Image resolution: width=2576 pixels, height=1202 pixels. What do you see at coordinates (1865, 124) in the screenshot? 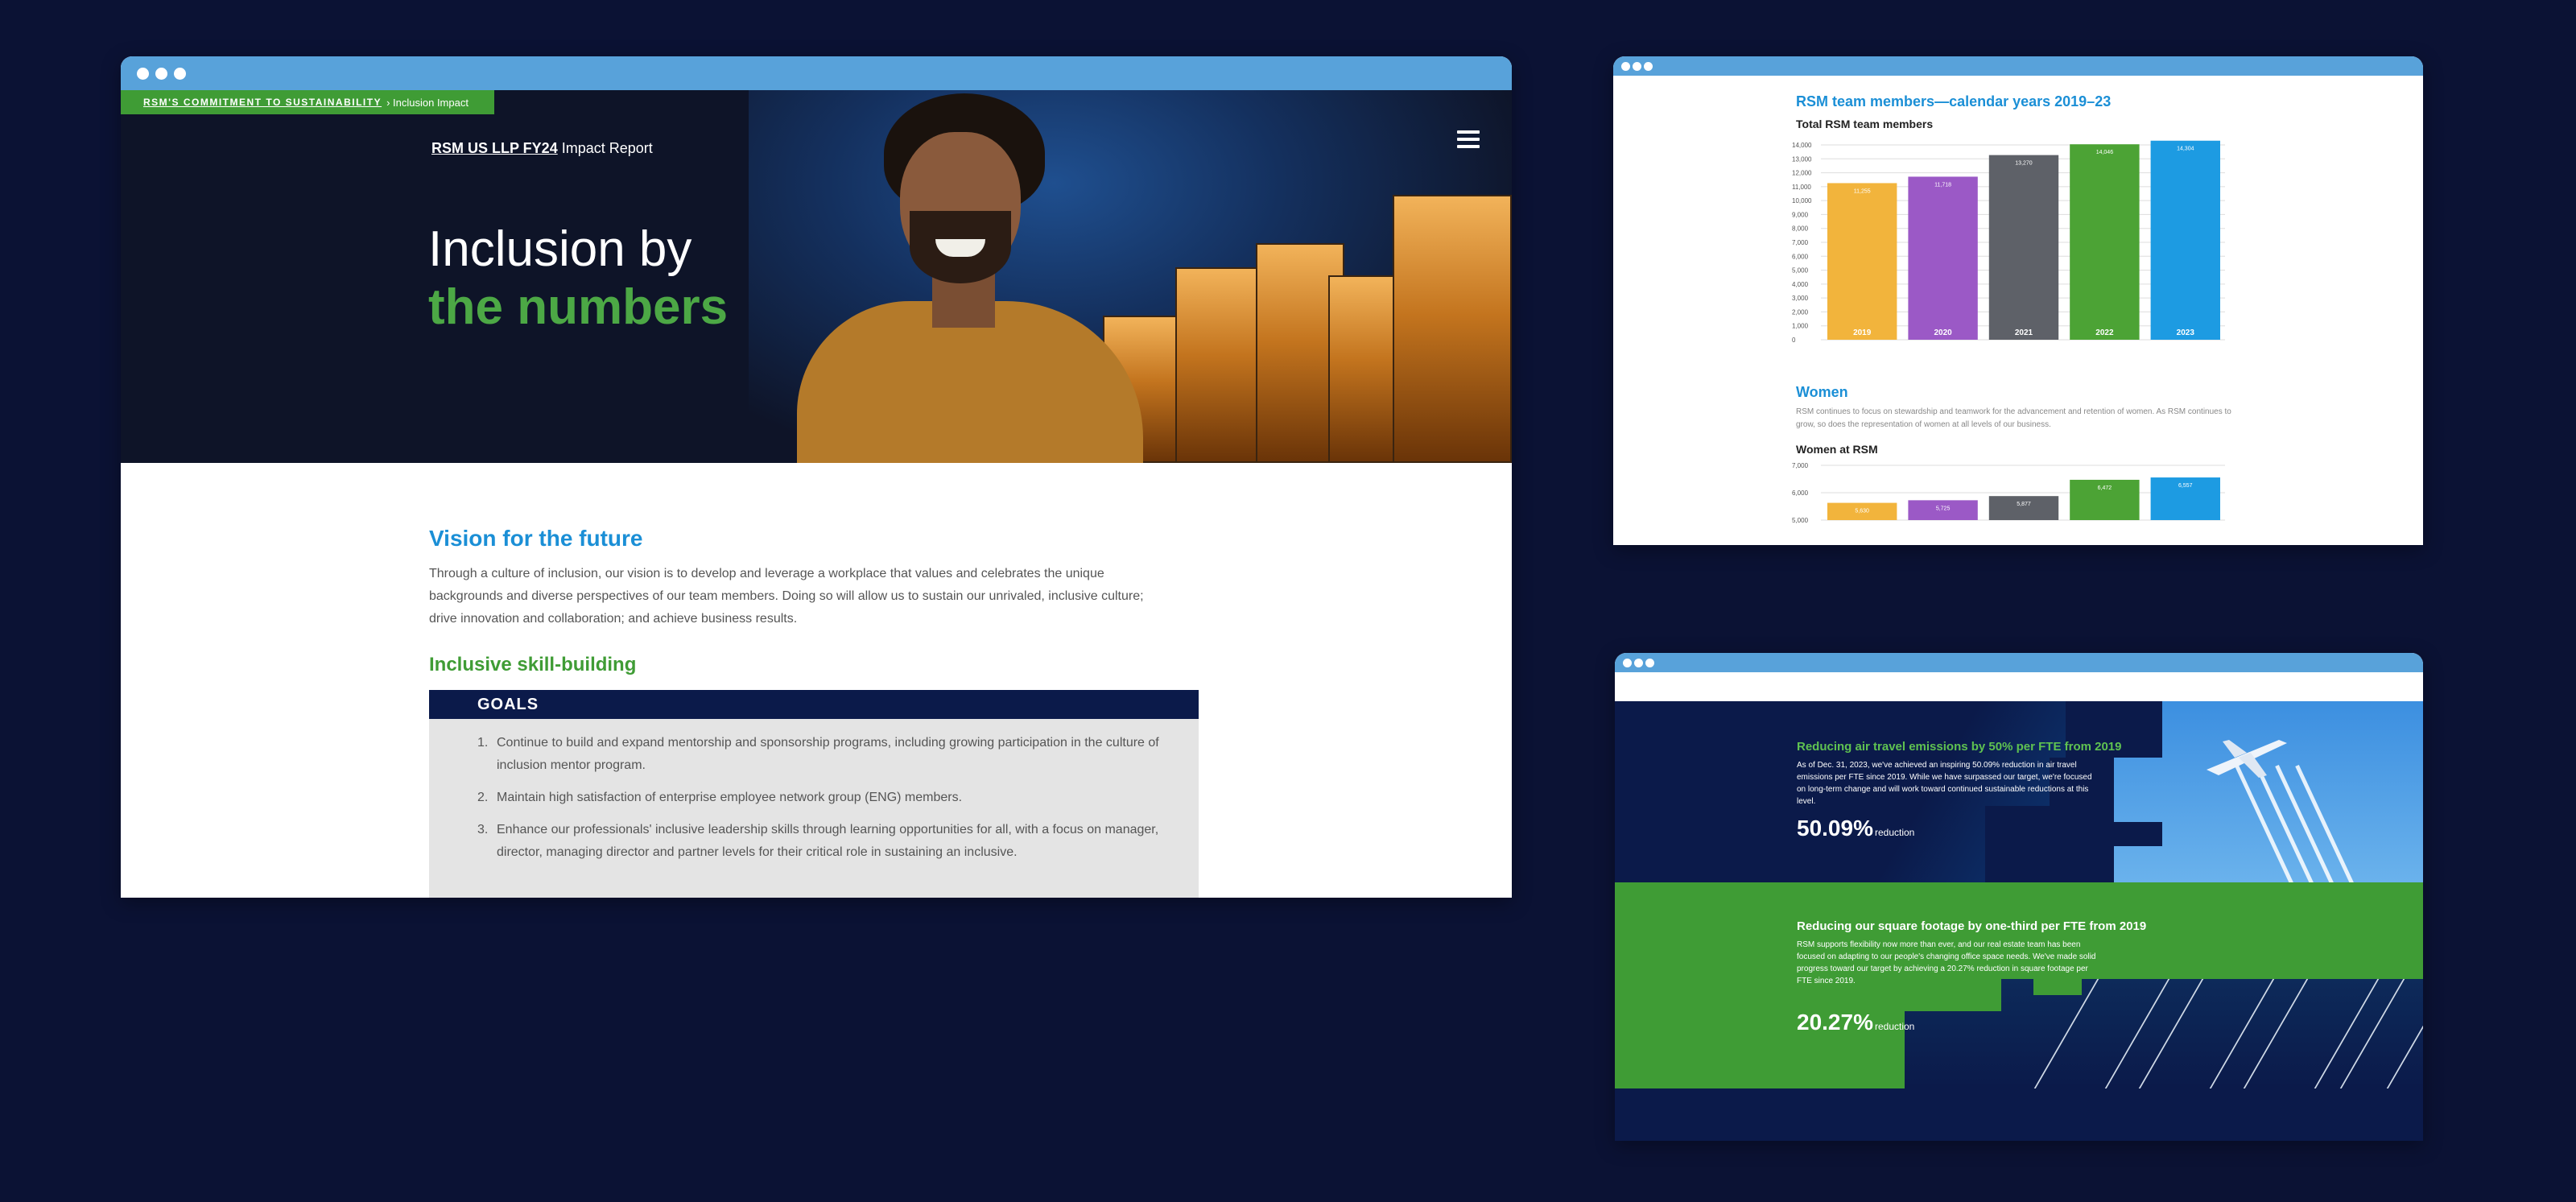
I see `chart-title: Total RSM team members` at bounding box center [1865, 124].